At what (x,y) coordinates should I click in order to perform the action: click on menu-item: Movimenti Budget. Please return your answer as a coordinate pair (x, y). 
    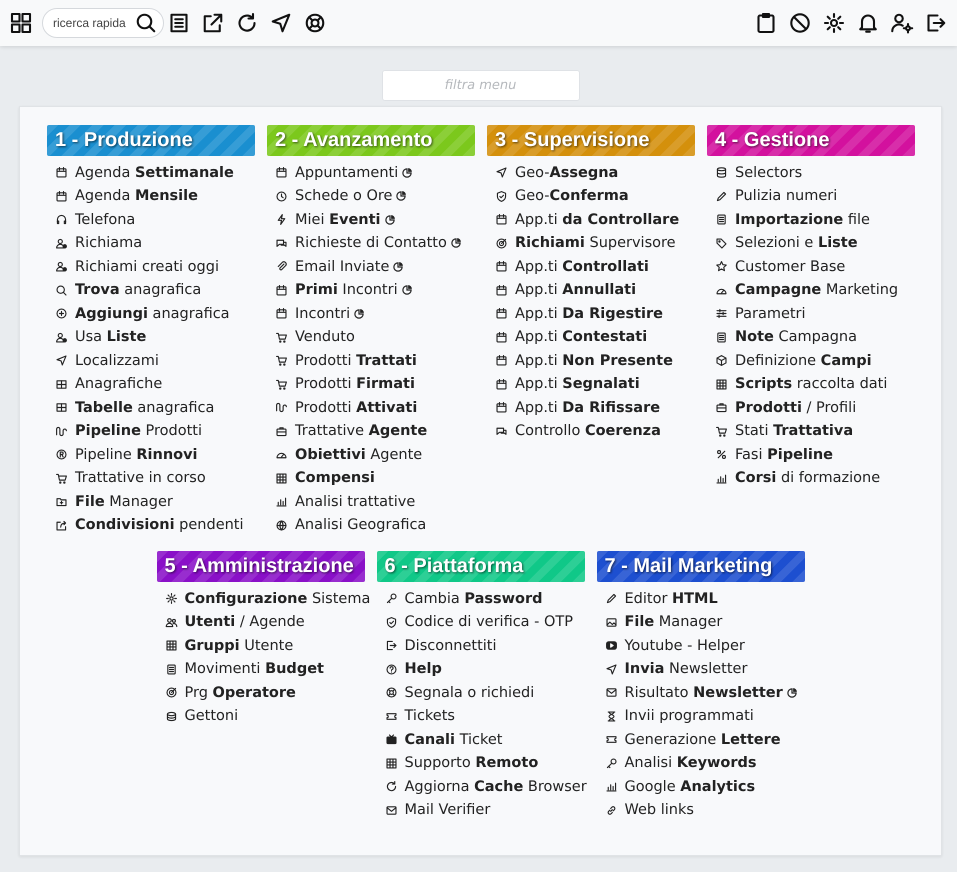
    Looking at the image, I should click on (254, 669).